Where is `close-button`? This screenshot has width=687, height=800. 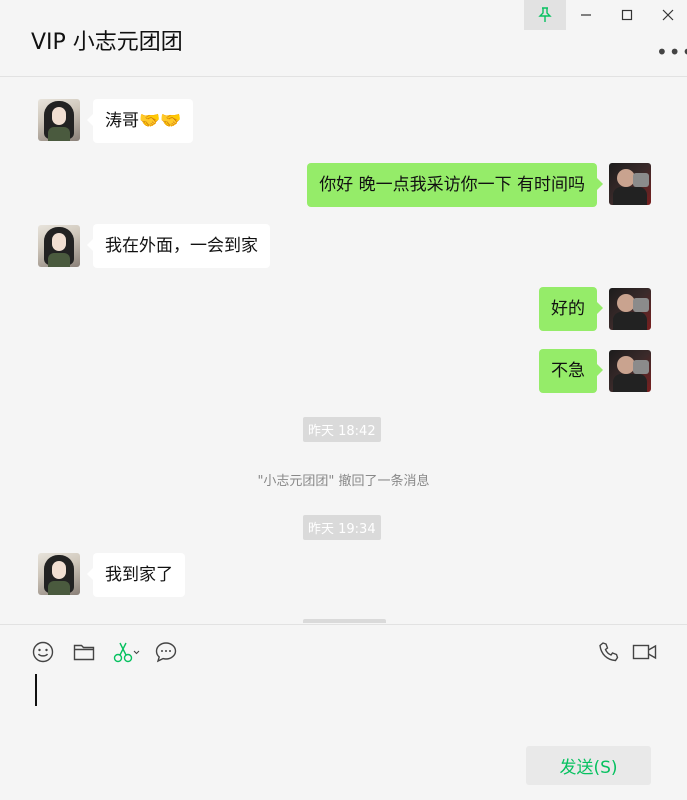
close-button is located at coordinates (667, 15).